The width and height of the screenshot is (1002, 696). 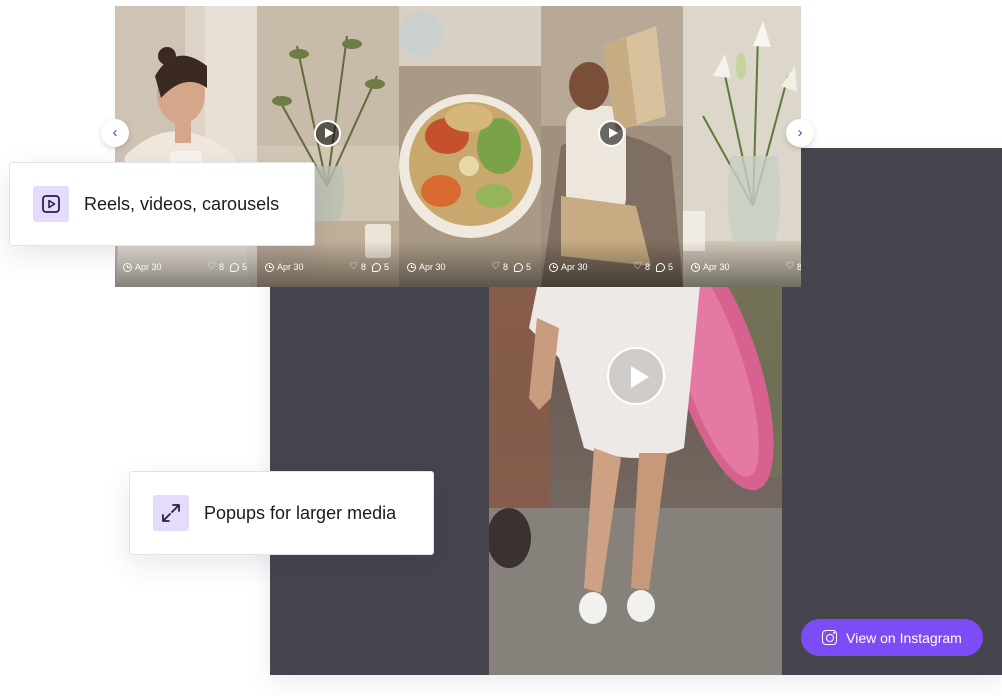 I want to click on carousel-next-button: ›, so click(x=800, y=133).